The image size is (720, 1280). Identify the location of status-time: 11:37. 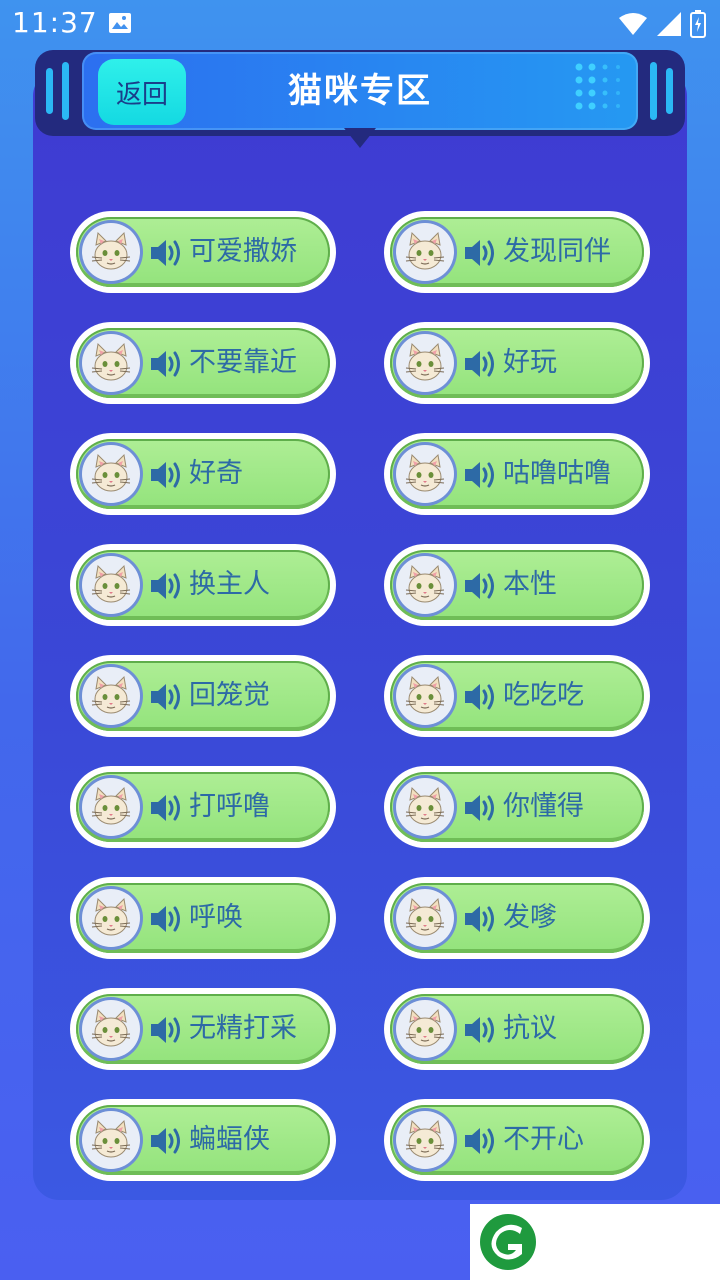
(55, 22).